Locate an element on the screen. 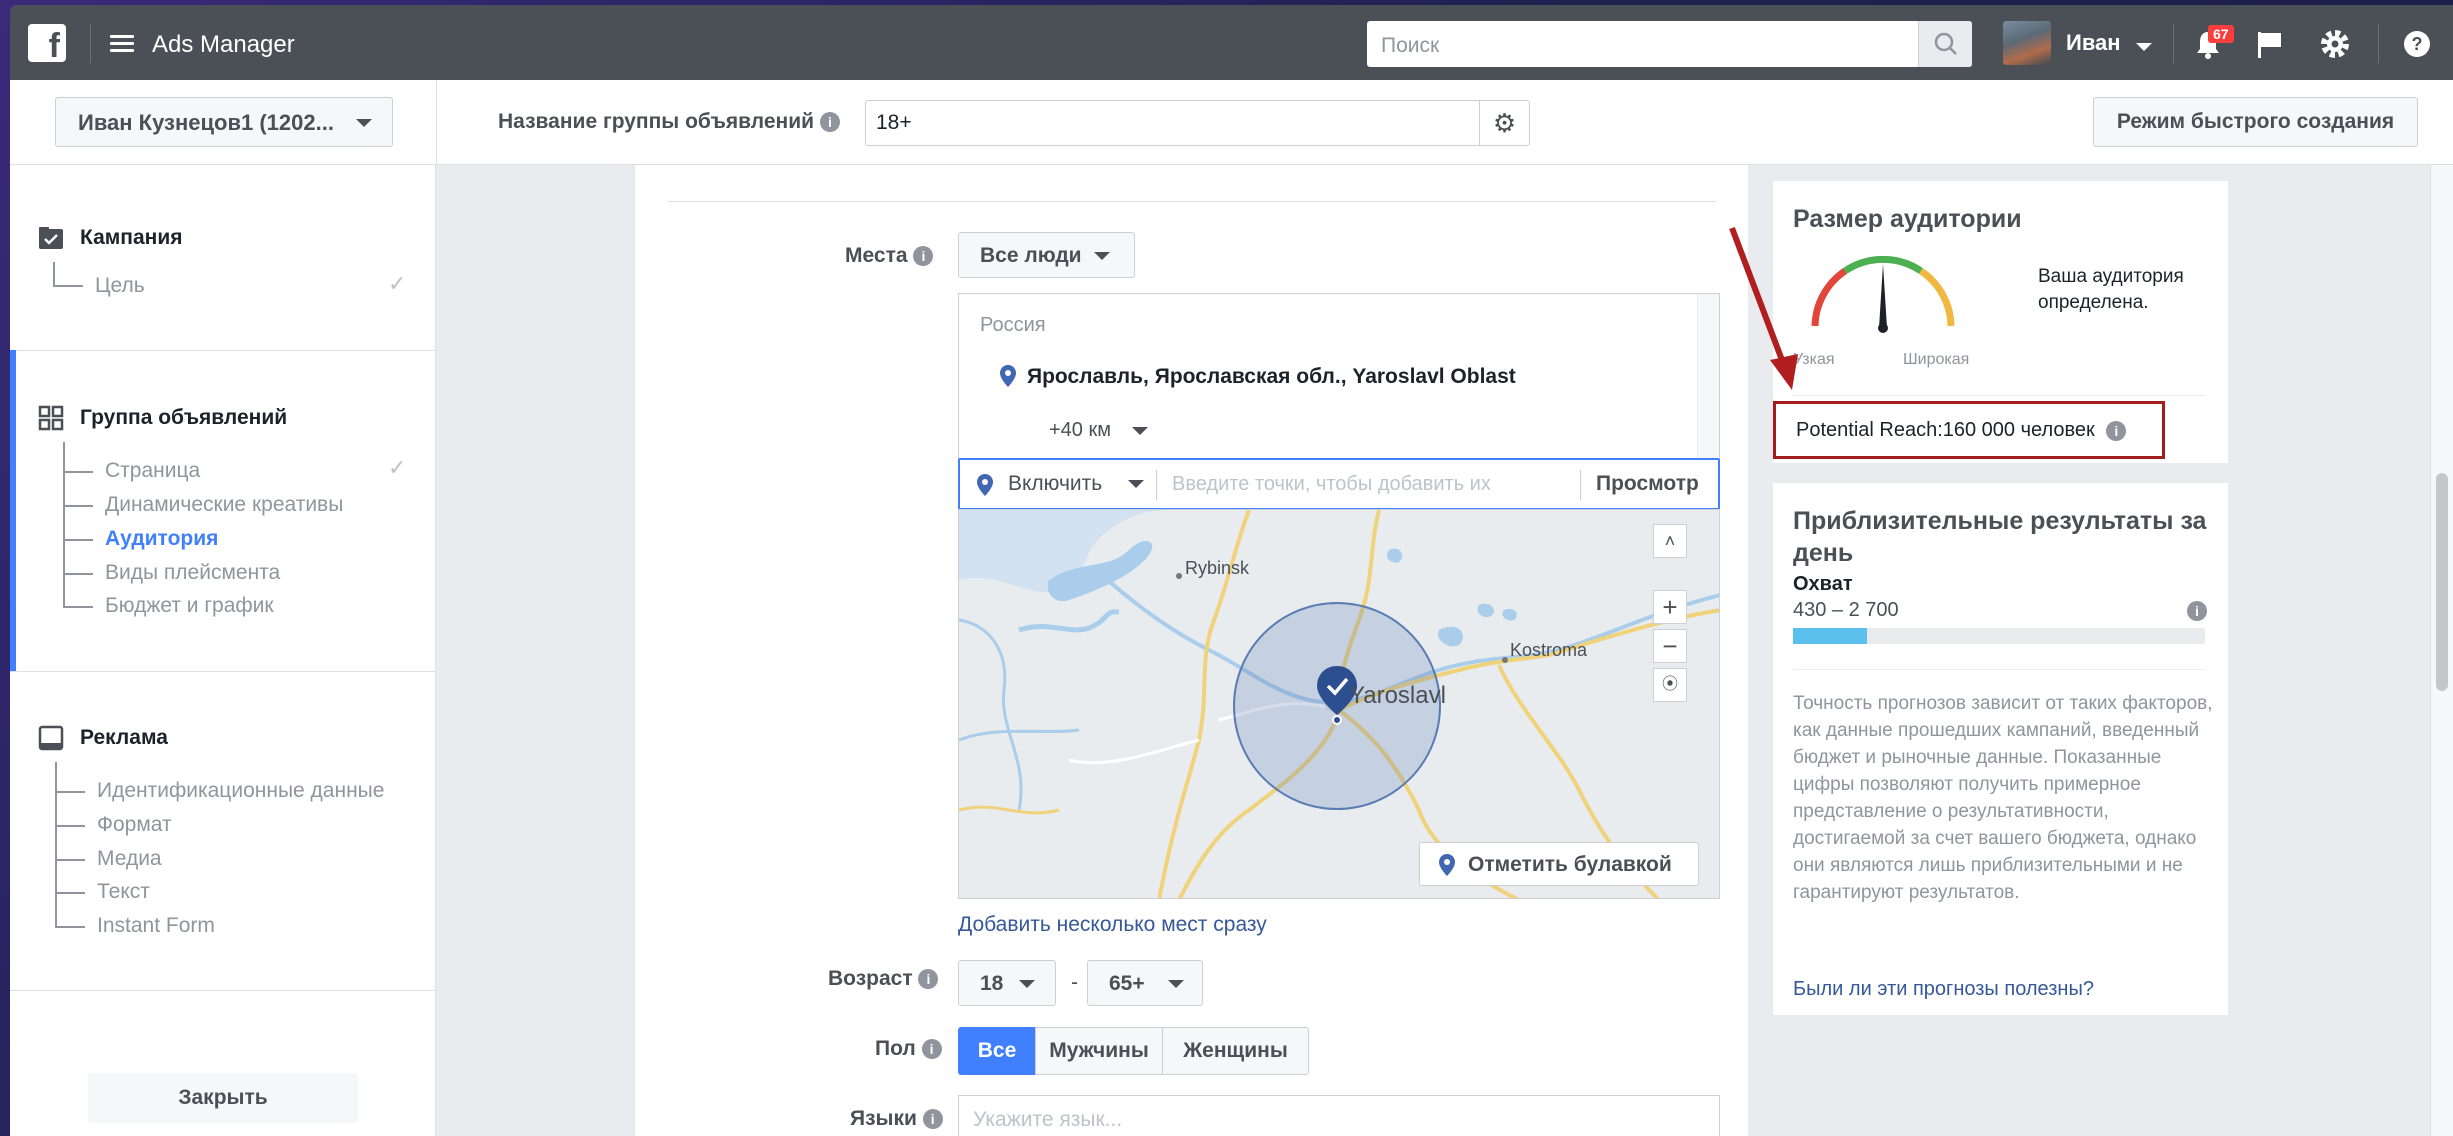 This screenshot has width=2453, height=1136. sidebar-item-text: Текст is located at coordinates (123, 892).